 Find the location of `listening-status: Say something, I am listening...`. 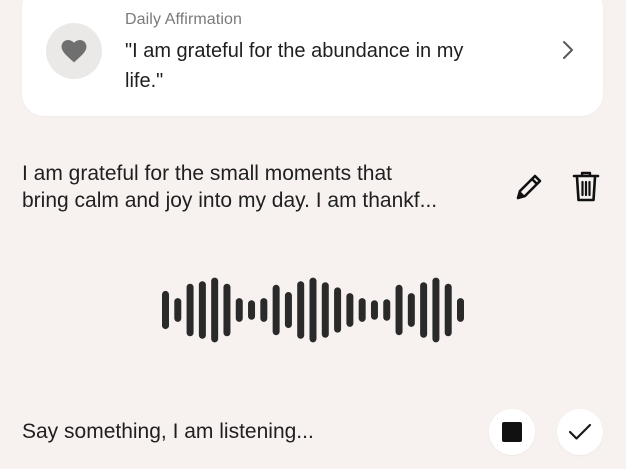

listening-status: Say something, I am listening... is located at coordinates (168, 431).